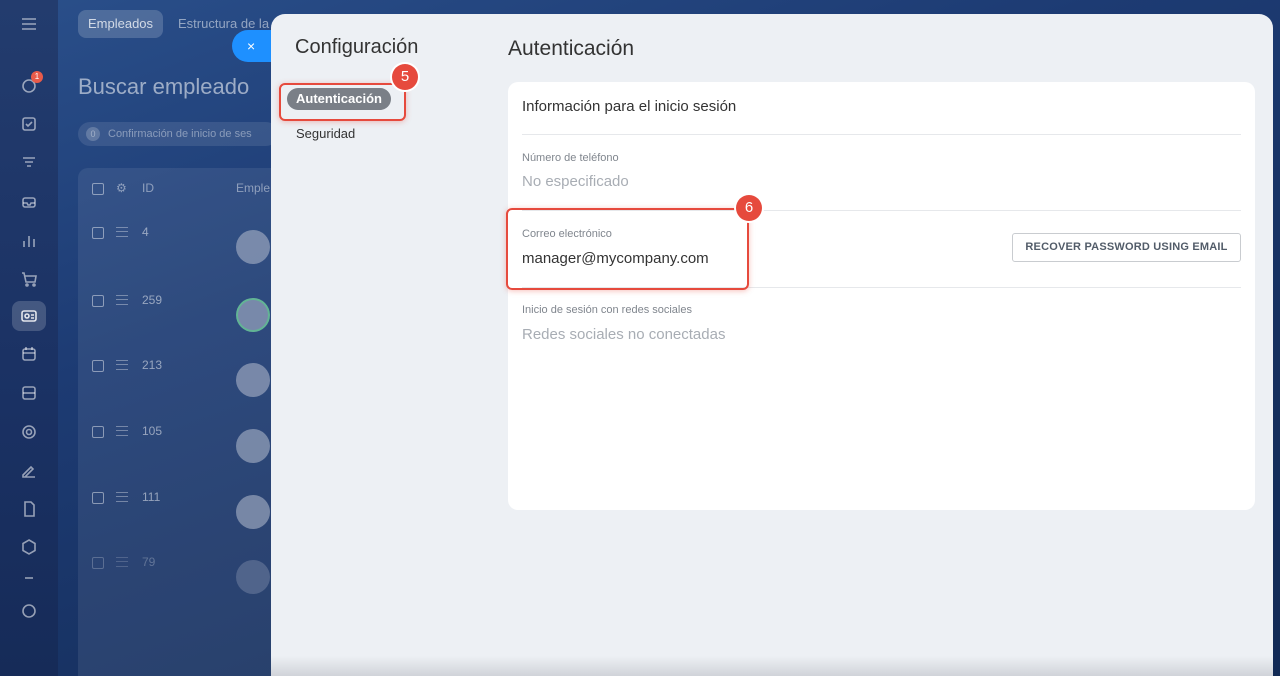 The image size is (1280, 676). I want to click on filter-icon, so click(29, 163).